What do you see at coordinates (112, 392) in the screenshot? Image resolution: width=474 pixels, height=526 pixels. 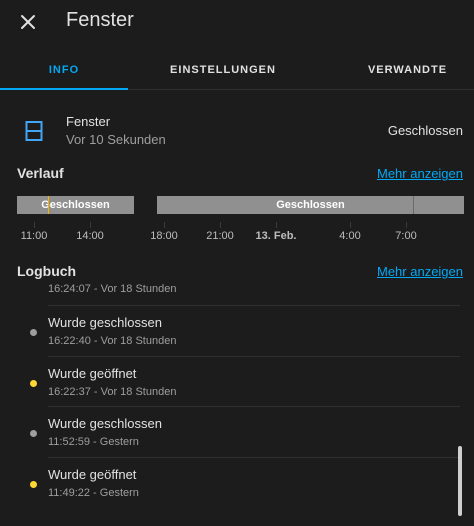 I see `log-entry-time: 16:22:37 - Vor 18 Stunden` at bounding box center [112, 392].